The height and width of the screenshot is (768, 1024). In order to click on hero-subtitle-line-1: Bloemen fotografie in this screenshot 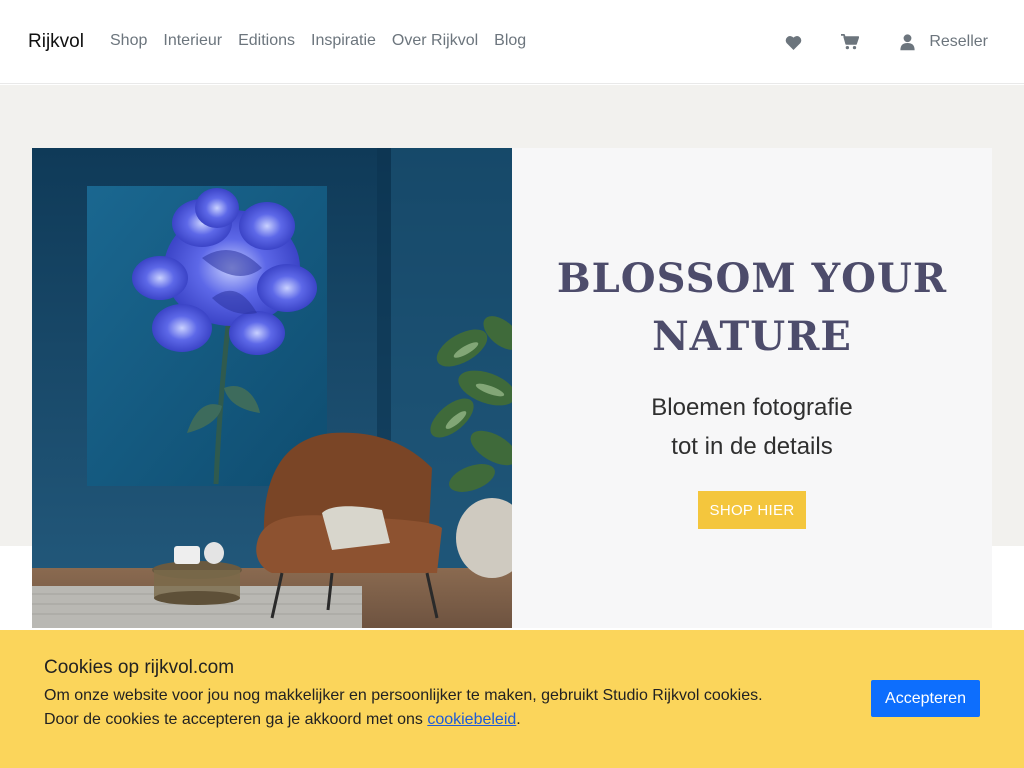, I will do `click(752, 407)`.